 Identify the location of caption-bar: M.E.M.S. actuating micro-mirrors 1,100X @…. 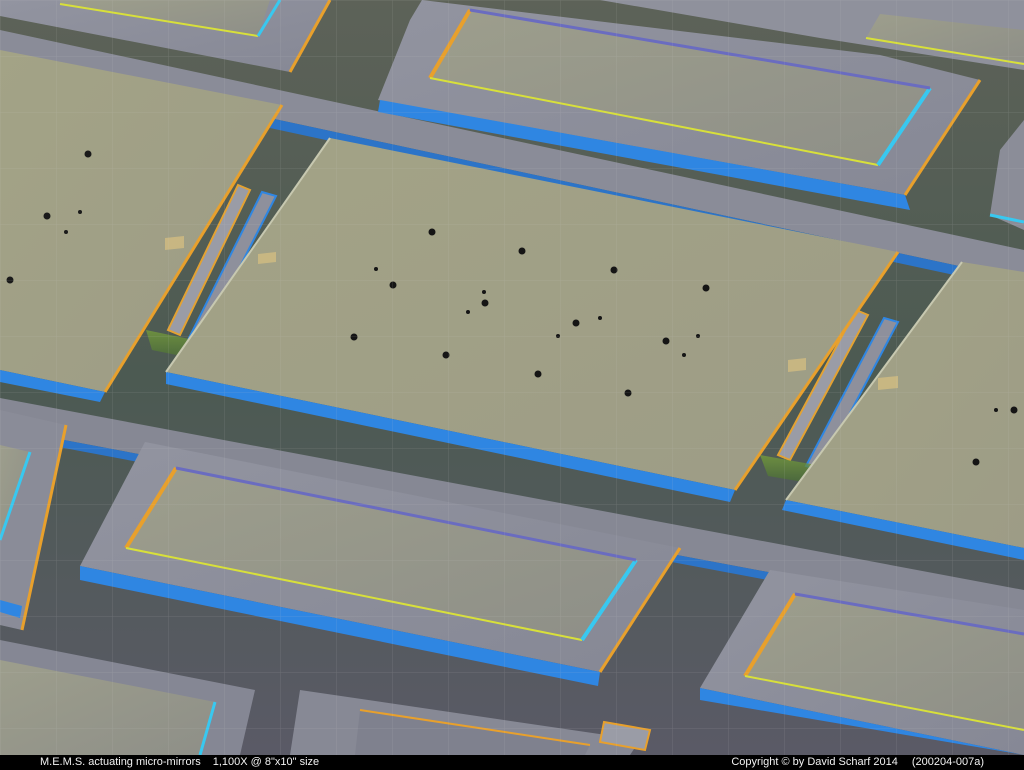
(512, 762).